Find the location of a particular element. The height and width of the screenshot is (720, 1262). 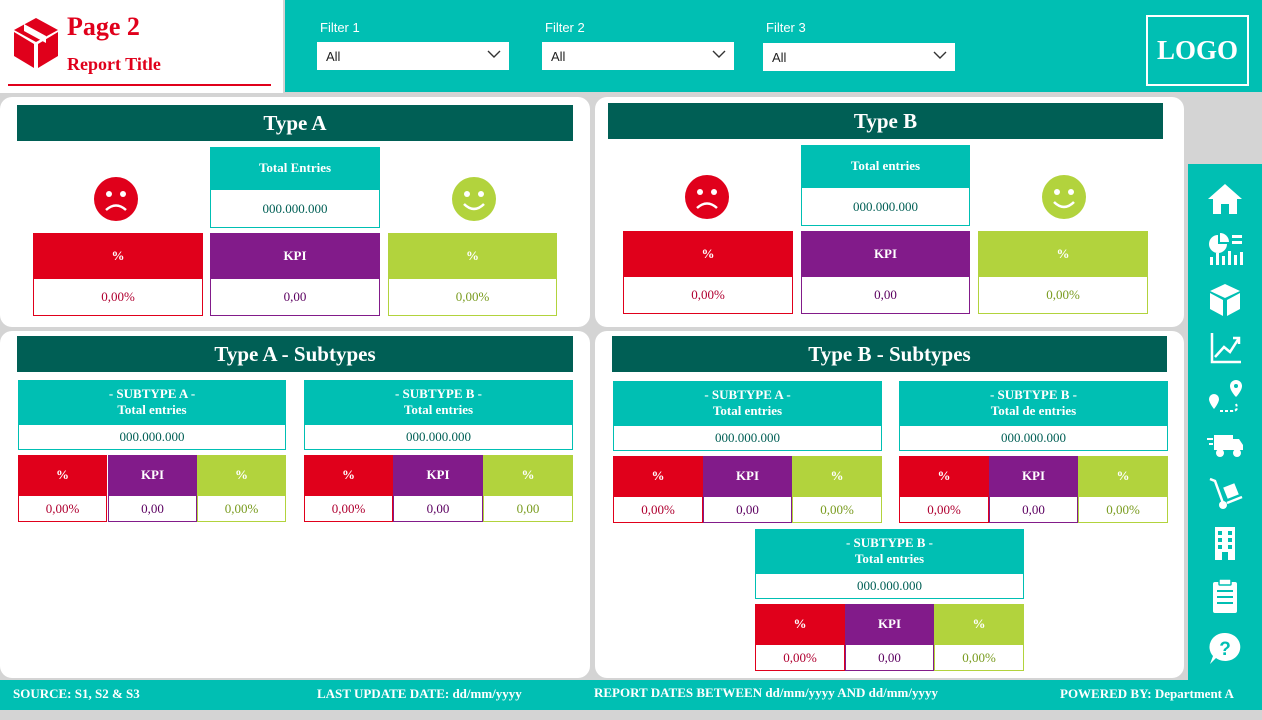

footer-powered-by: POWERED BY: Department A is located at coordinates (1147, 693).